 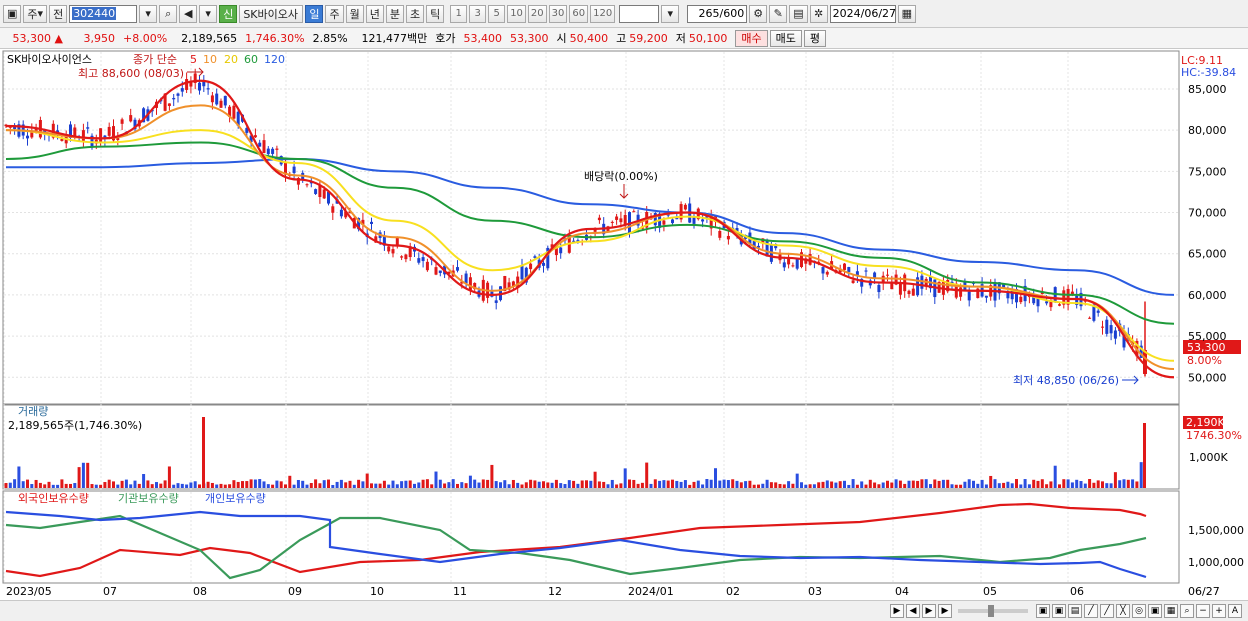 I want to click on first-icon: ◀, so click(x=913, y=611).